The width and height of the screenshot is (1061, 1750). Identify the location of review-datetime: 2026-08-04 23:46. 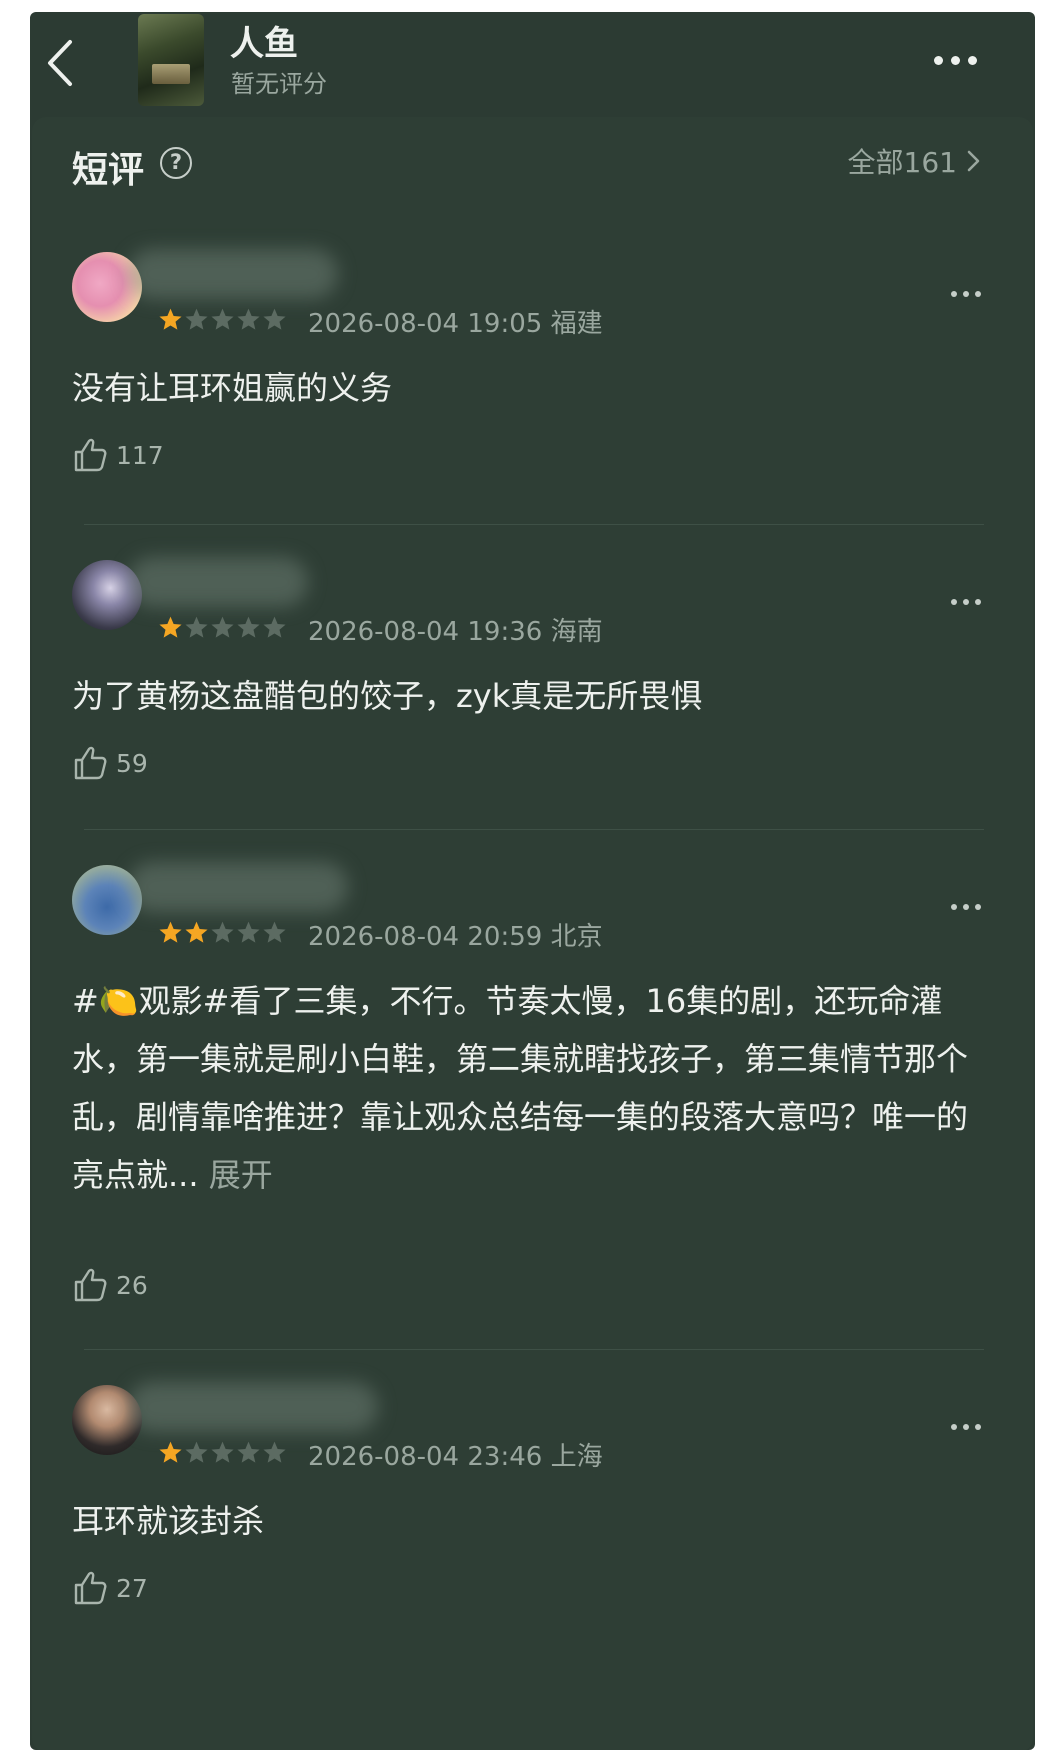
(425, 1457).